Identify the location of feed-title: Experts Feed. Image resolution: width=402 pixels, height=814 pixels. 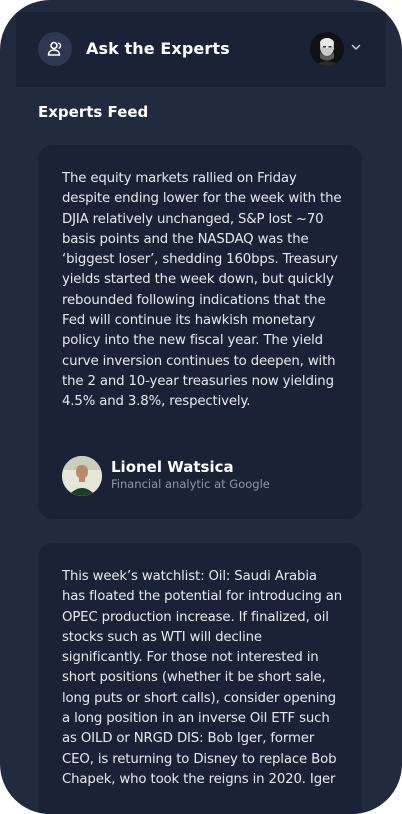
(93, 112).